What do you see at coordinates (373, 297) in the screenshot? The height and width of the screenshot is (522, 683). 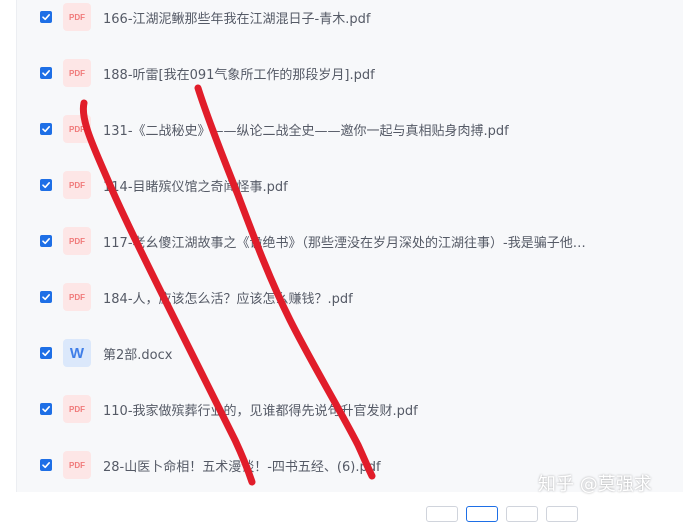 I see `file-name: 184-人，应该怎么活？应该怎么赚钱？.pdf` at bounding box center [373, 297].